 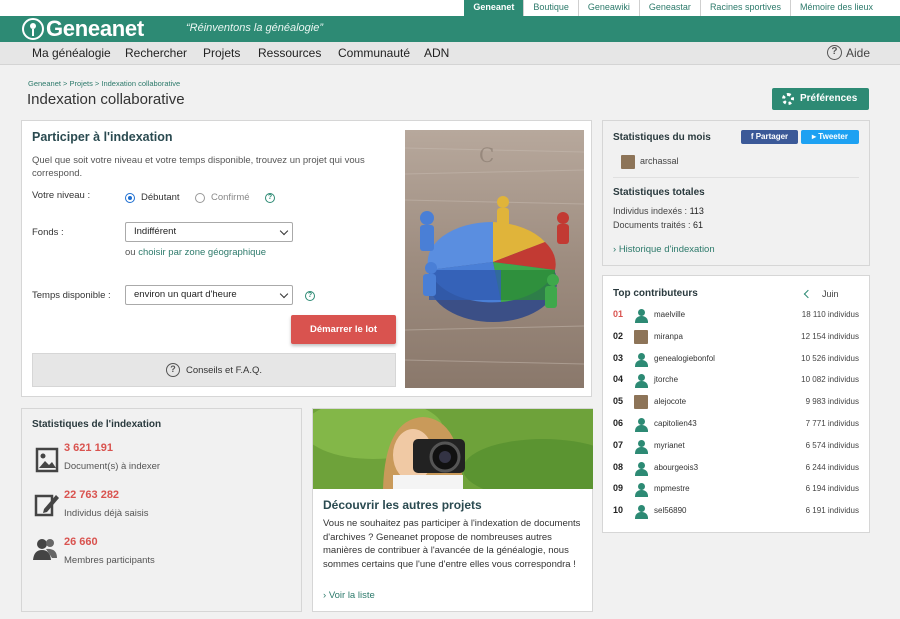 What do you see at coordinates (628, 162) in the screenshot?
I see `user-avatar` at bounding box center [628, 162].